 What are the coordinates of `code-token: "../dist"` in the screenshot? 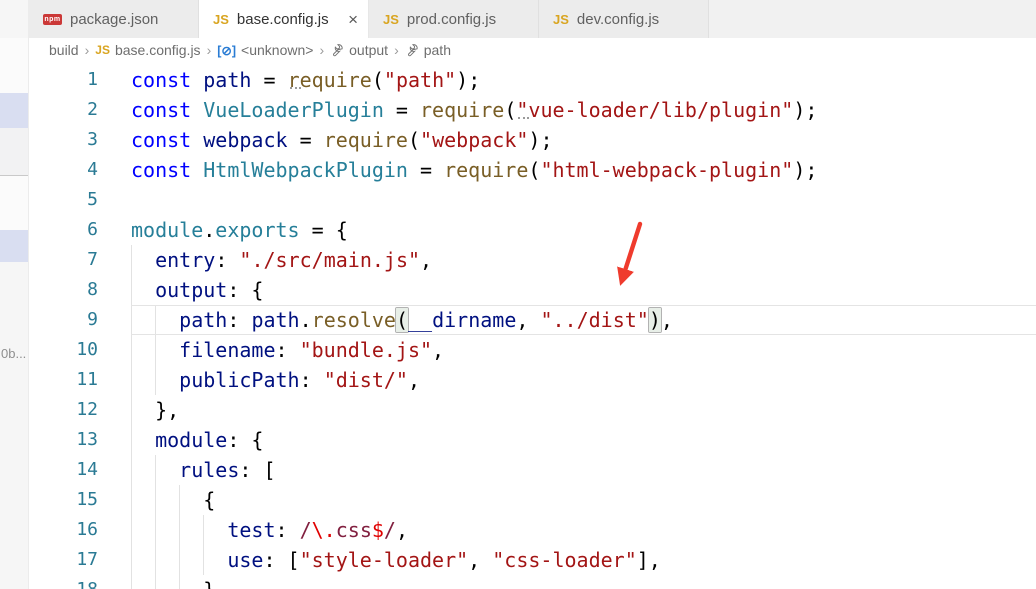 It's located at (594, 320).